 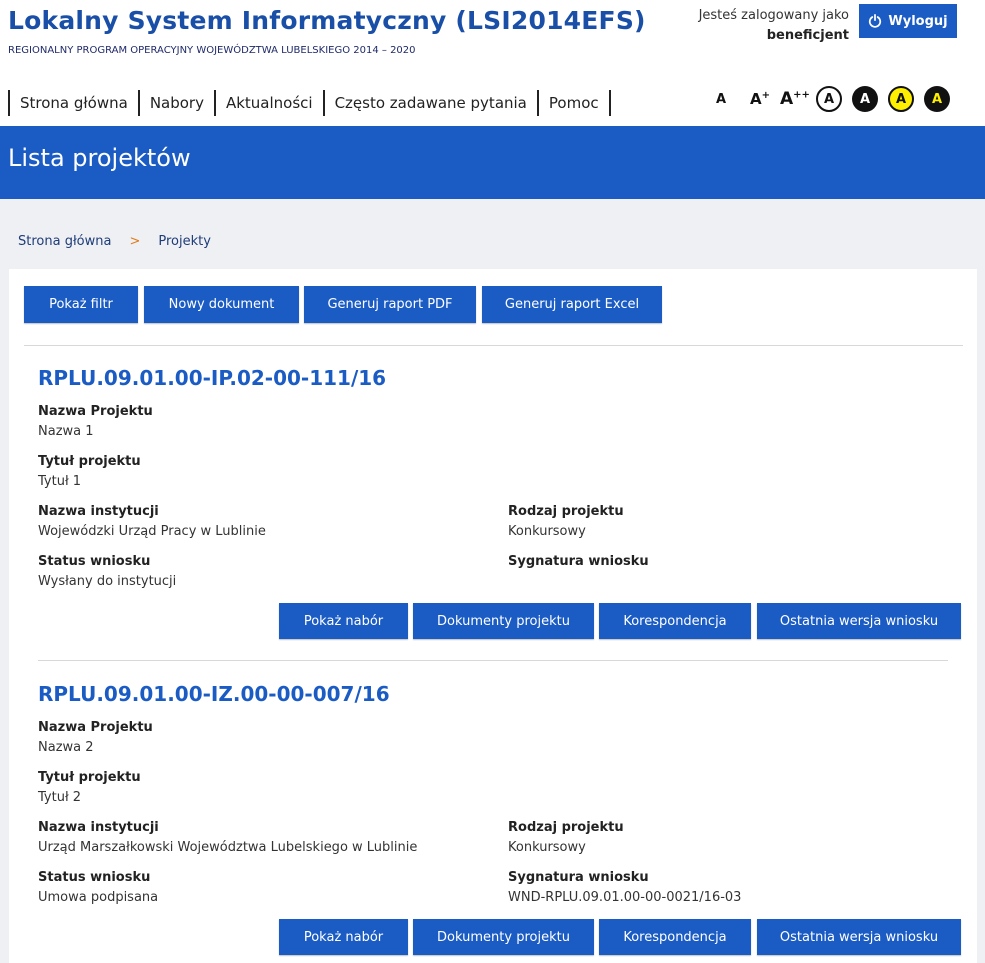 I want to click on signature-value: WND-RPLU.09.01.00-00-0021/16-03, so click(x=625, y=897).